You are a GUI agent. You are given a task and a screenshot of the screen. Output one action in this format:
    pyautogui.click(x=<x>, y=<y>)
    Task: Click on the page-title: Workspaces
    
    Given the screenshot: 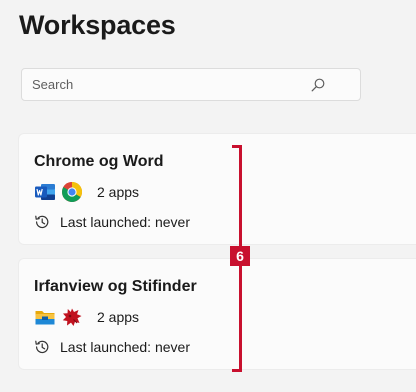 What is the action you would take?
    pyautogui.click(x=97, y=25)
    